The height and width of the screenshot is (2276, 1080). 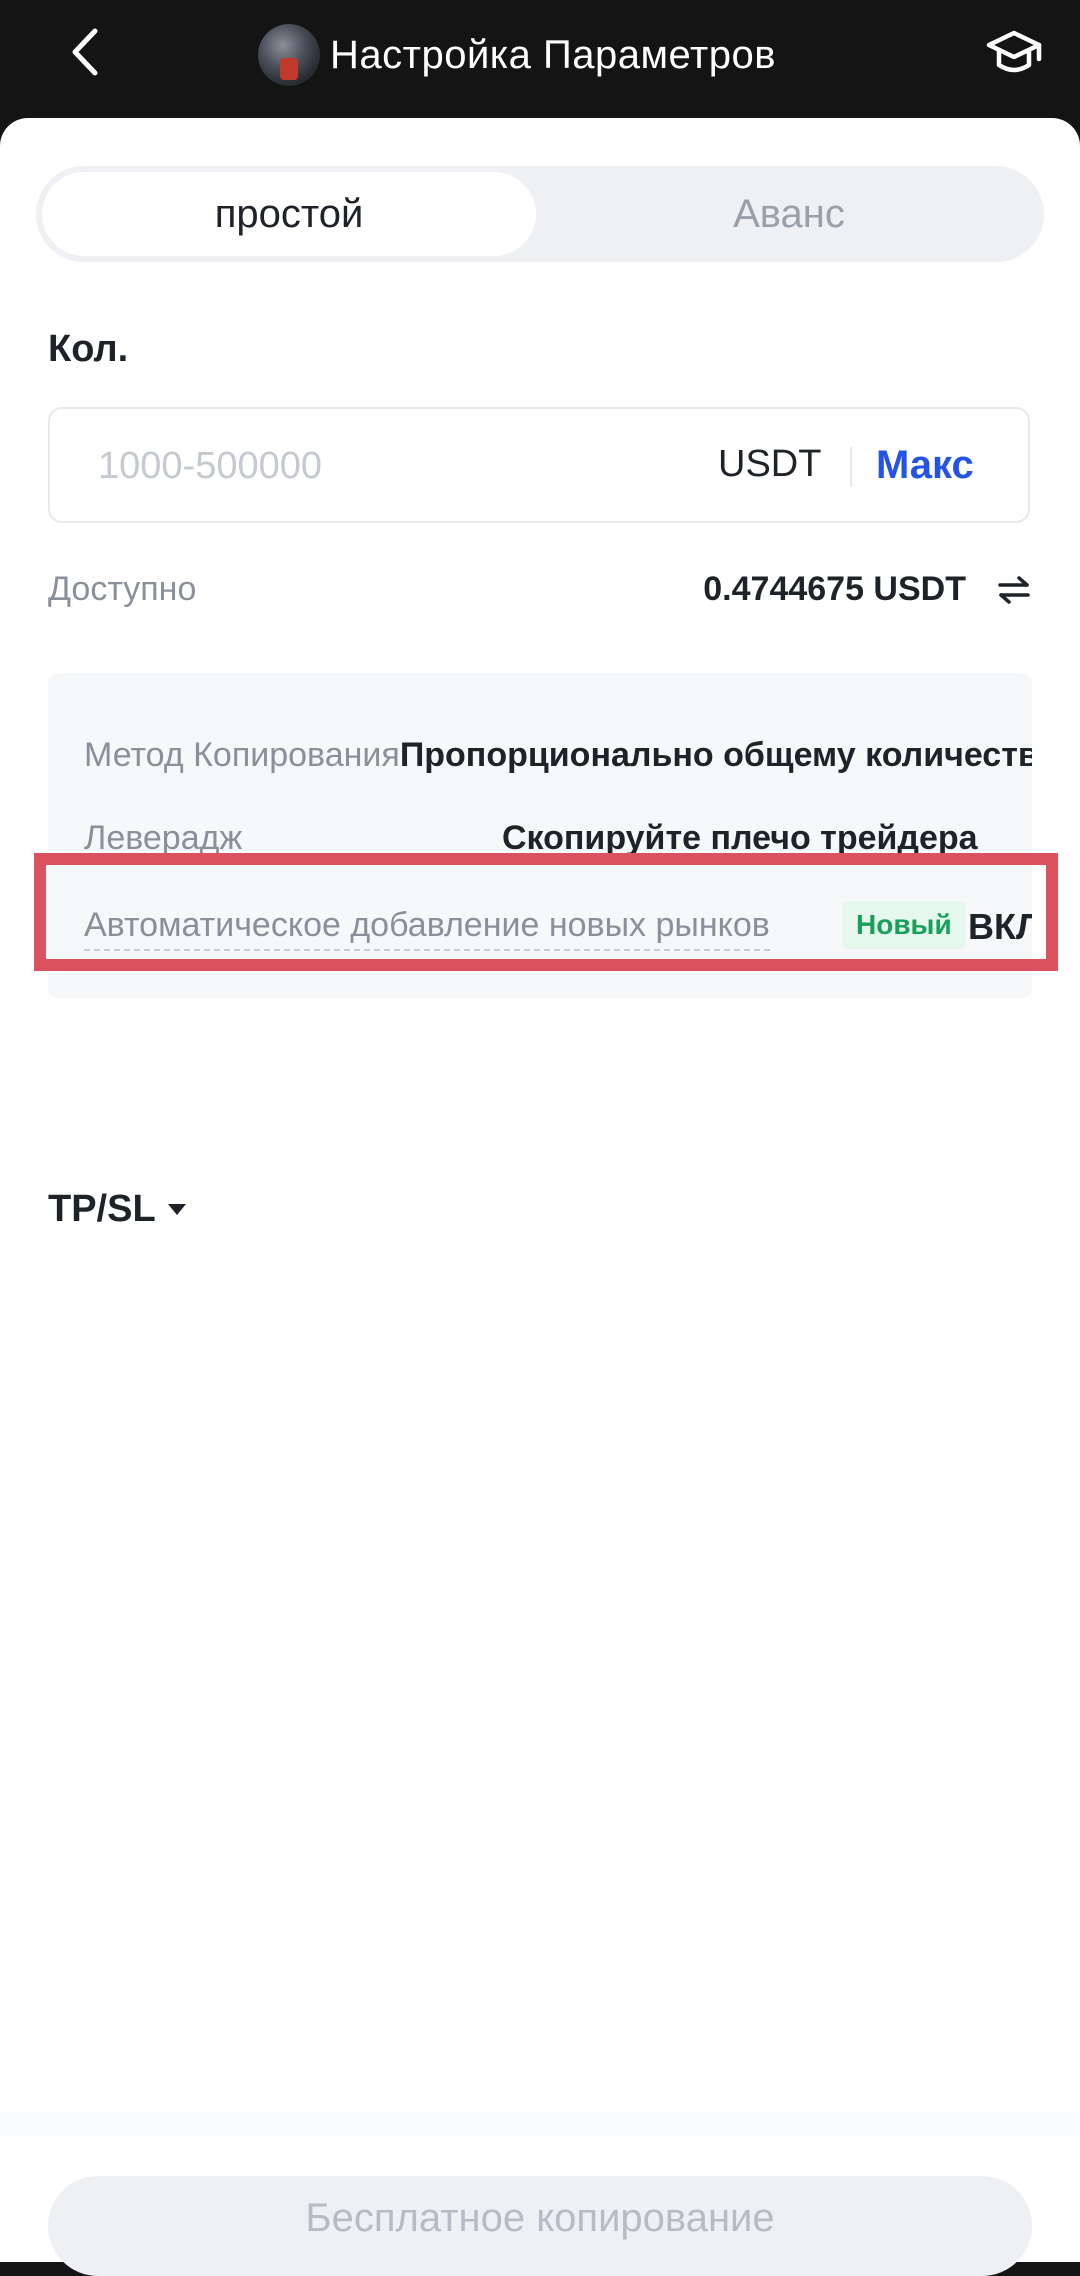 I want to click on quantity-unit: USDT, so click(x=770, y=464).